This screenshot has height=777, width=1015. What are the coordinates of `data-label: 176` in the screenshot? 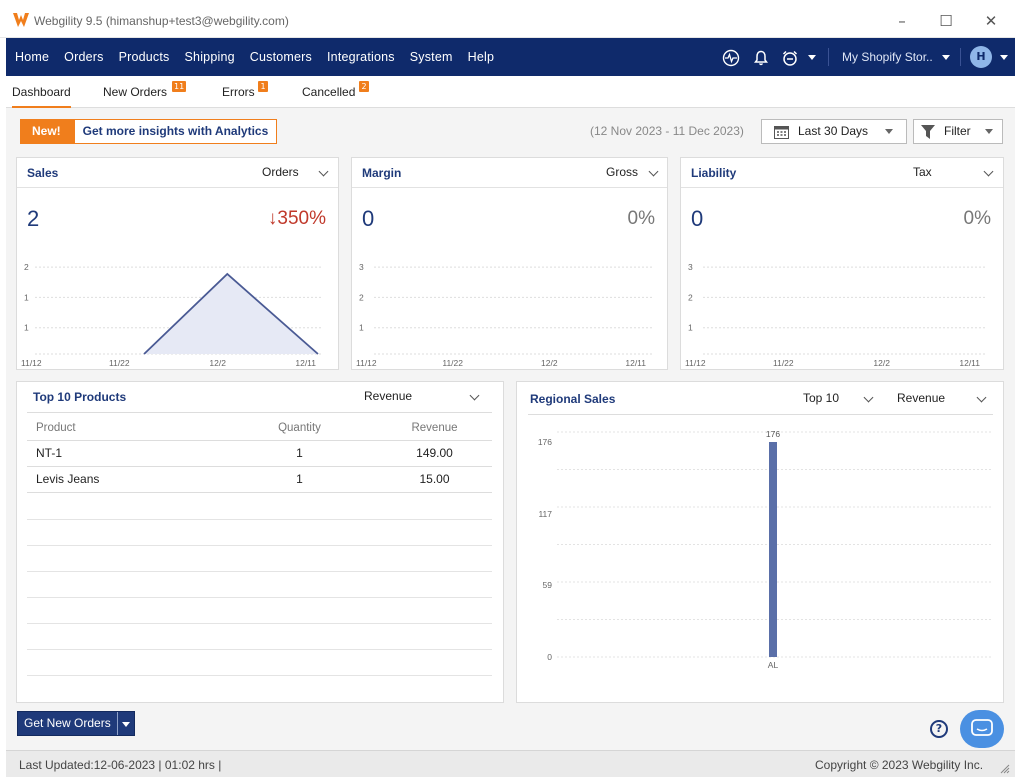 It's located at (773, 434).